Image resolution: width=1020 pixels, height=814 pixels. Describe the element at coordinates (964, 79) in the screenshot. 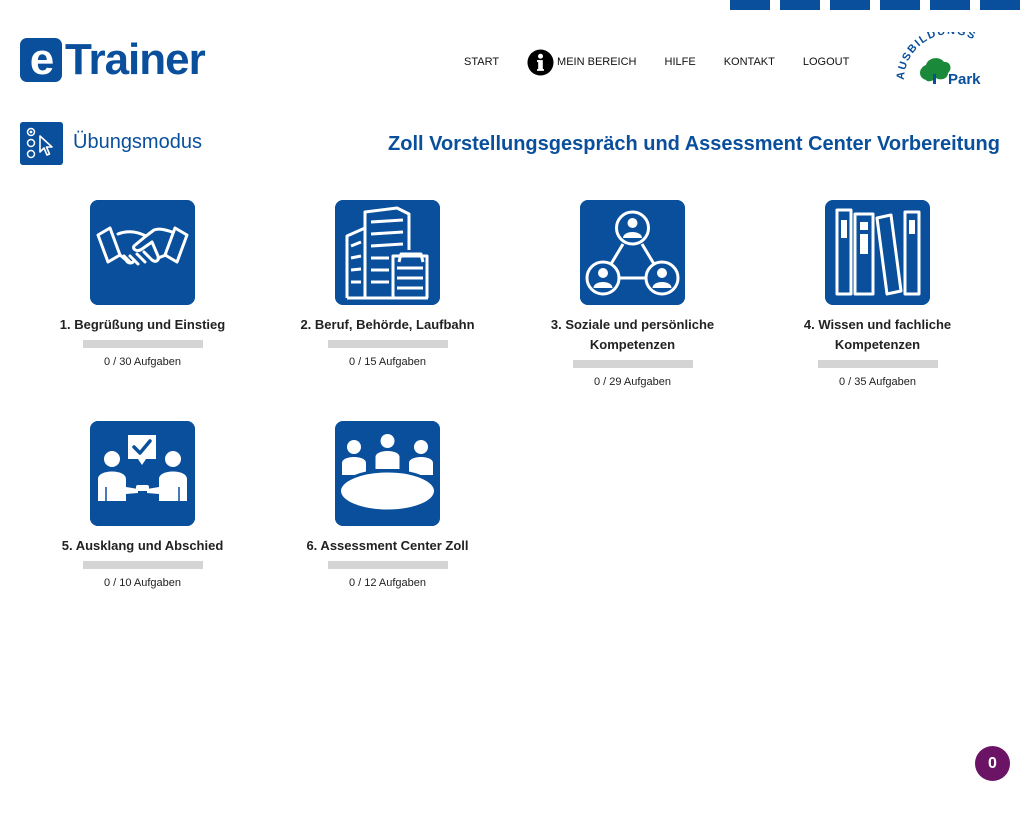

I see `partner-sub-text: Park` at that location.